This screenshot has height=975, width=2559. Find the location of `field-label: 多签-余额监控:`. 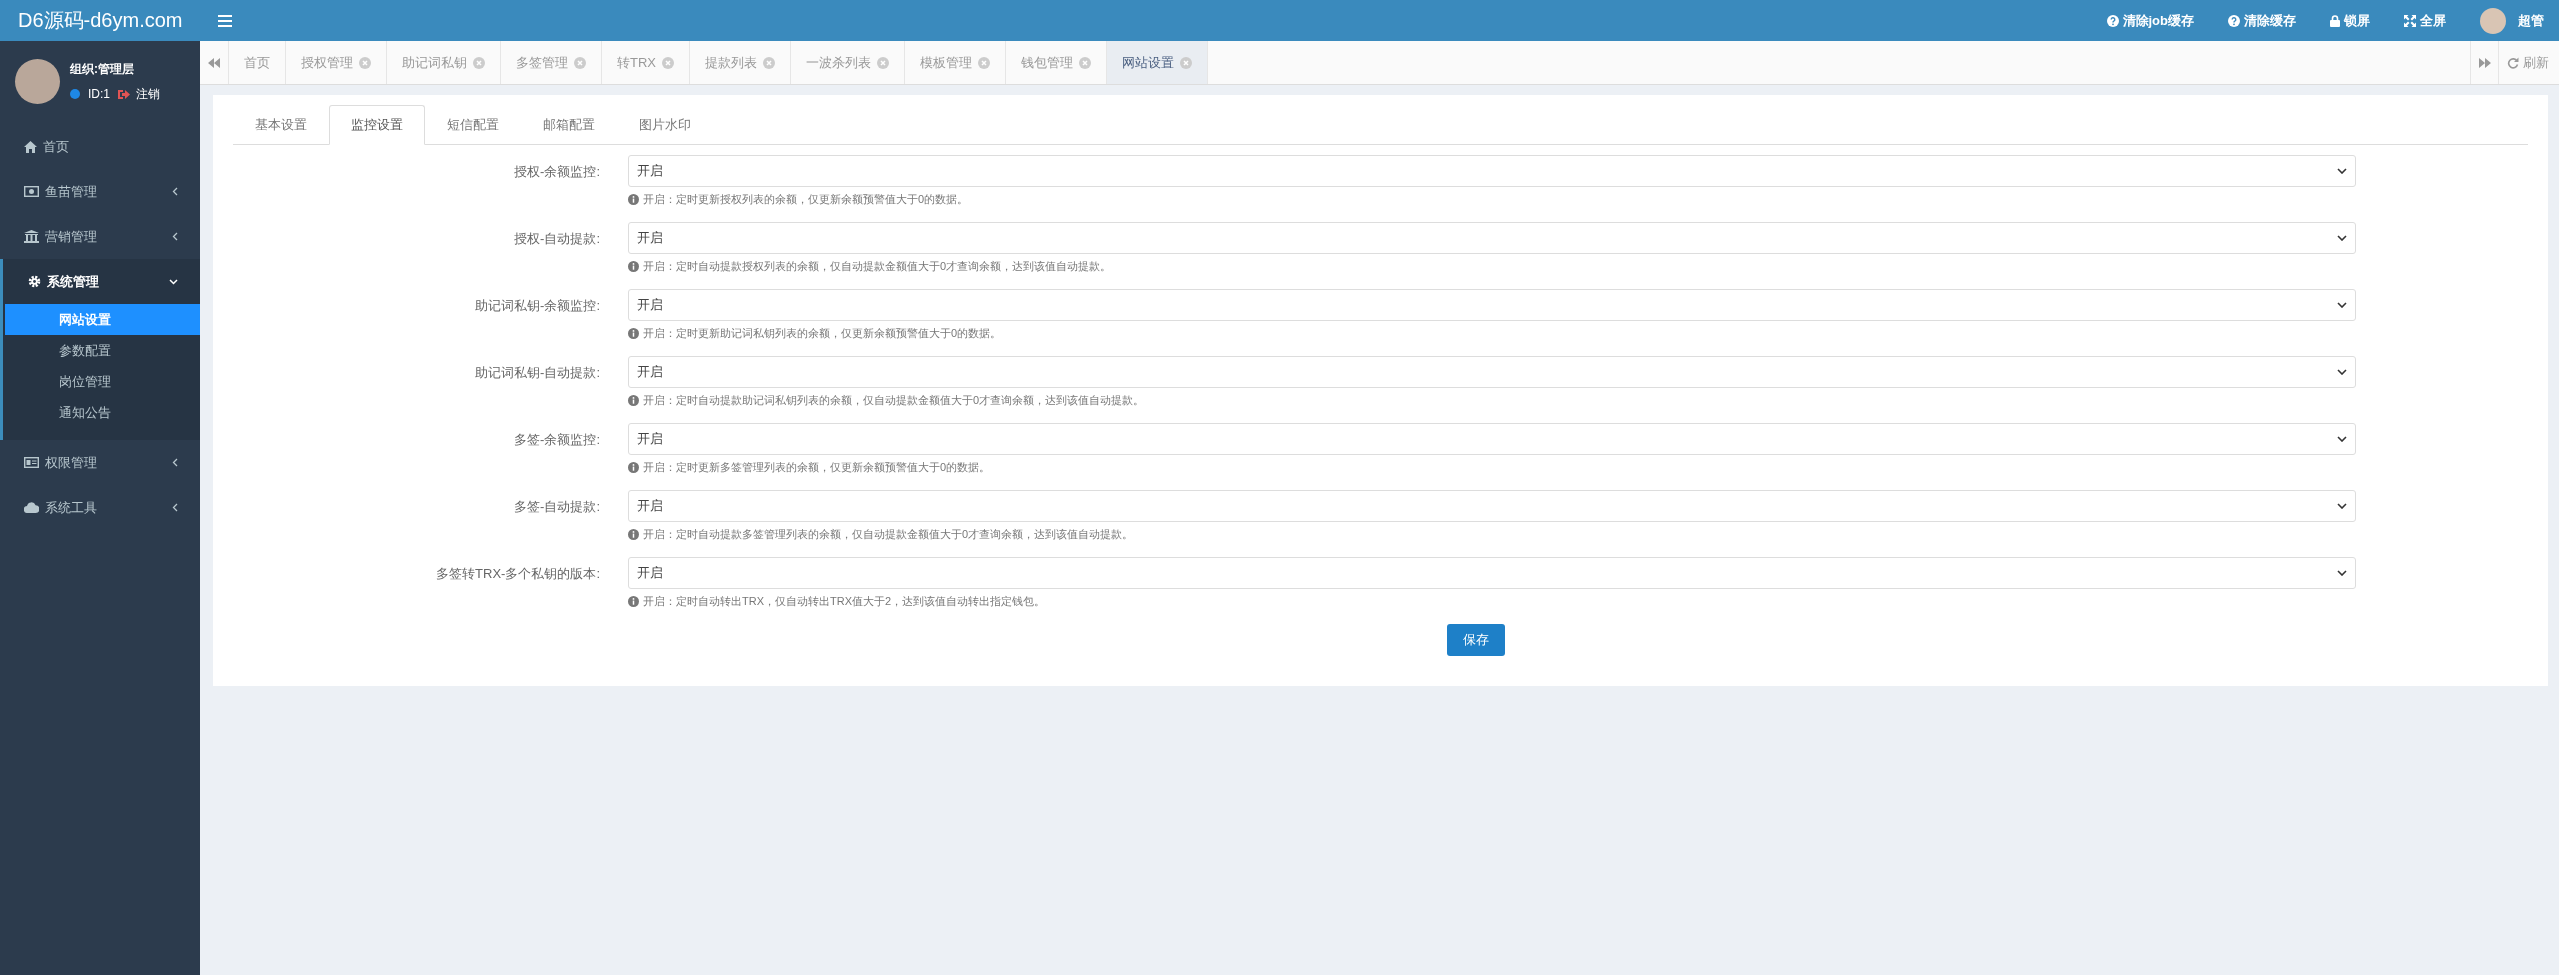

field-label: 多签-余额监控: is located at coordinates (557, 440).